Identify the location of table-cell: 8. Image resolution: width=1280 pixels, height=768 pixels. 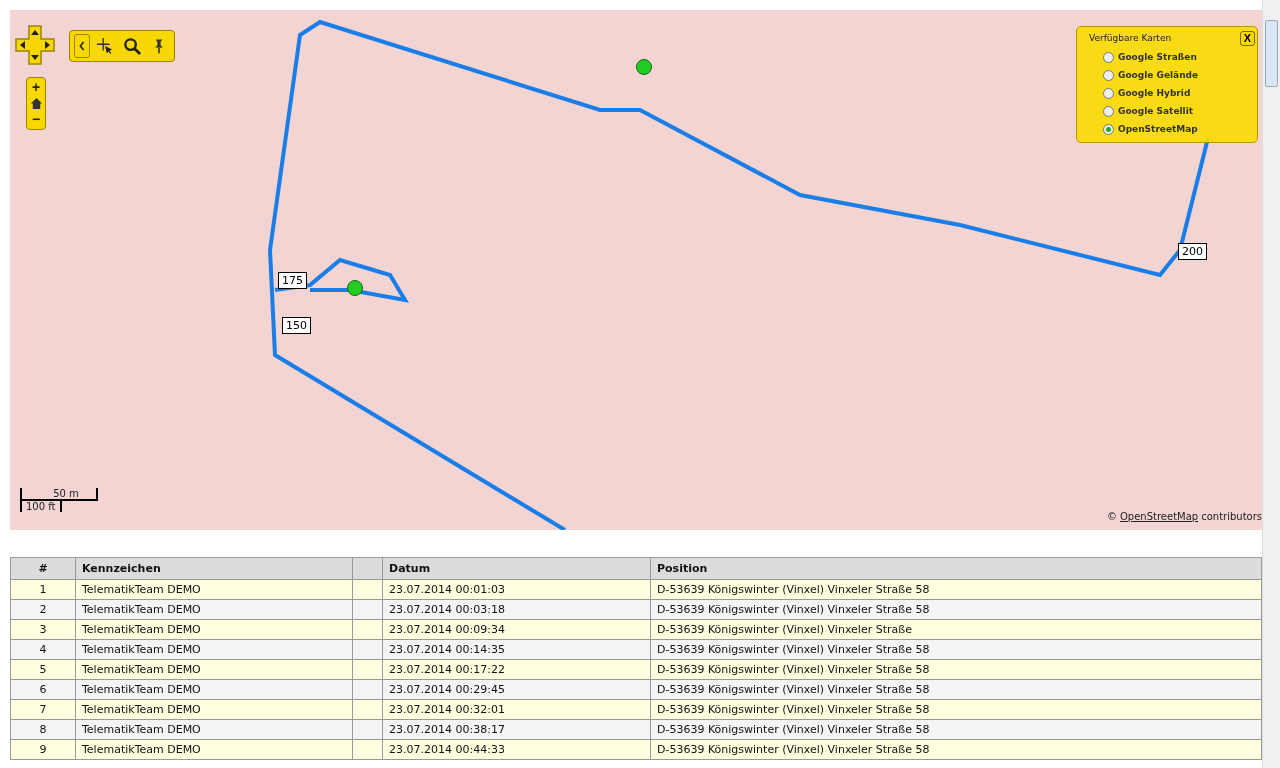
(43, 729).